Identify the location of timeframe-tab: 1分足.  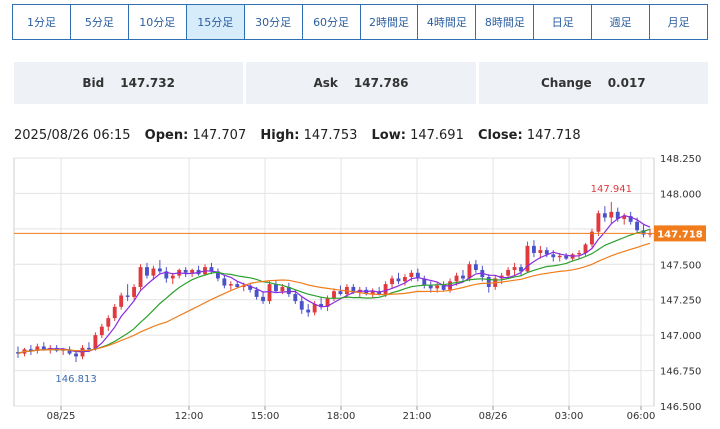
(42, 22).